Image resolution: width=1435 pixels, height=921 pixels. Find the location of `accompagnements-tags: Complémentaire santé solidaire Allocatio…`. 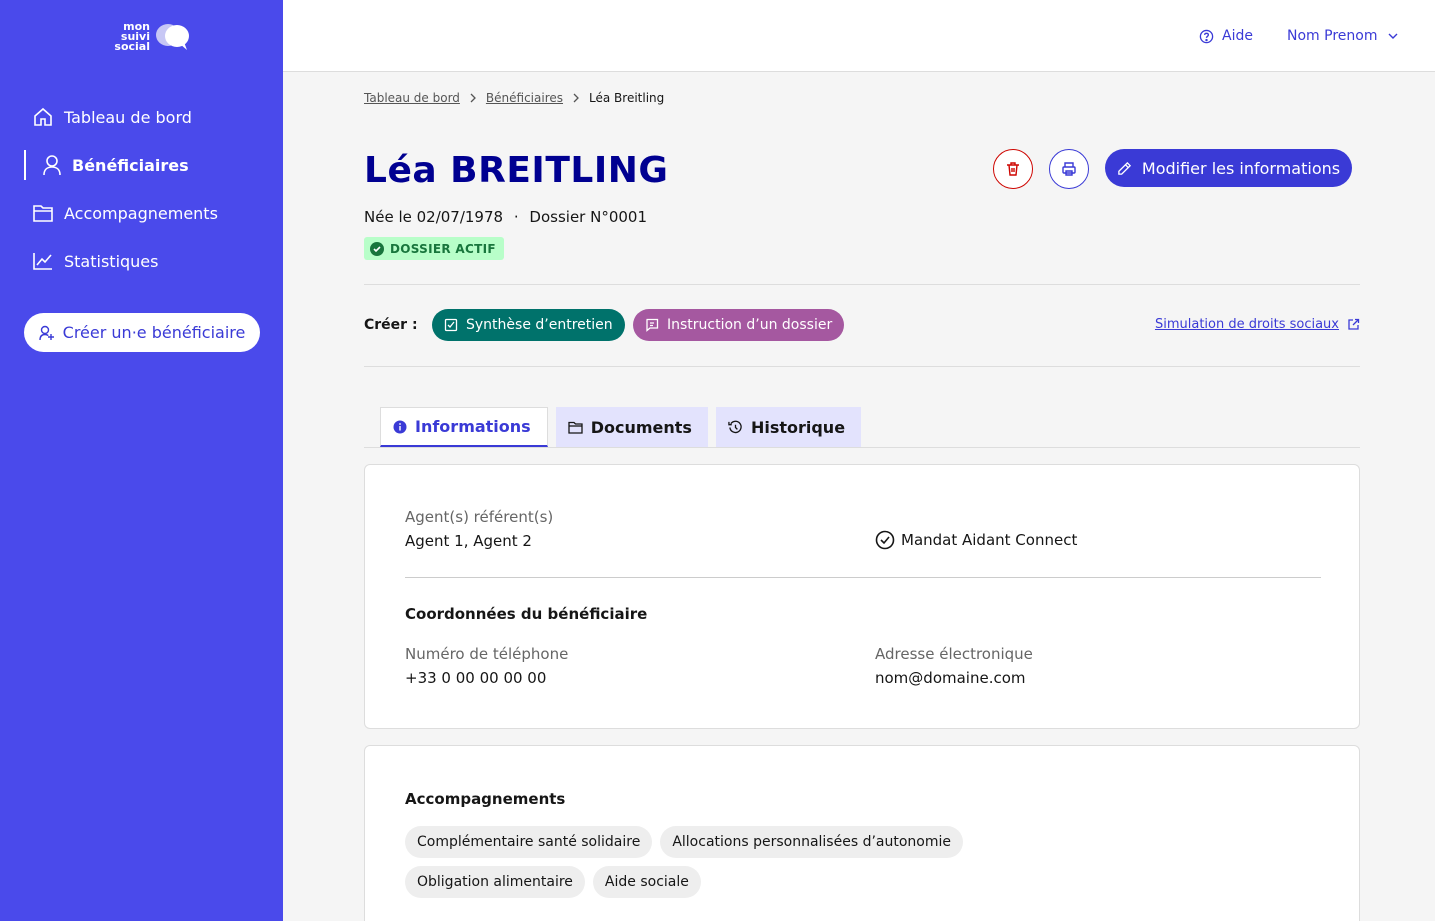

accompagnements-tags: Complémentaire santé solidaire Allocatio… is located at coordinates (705, 862).